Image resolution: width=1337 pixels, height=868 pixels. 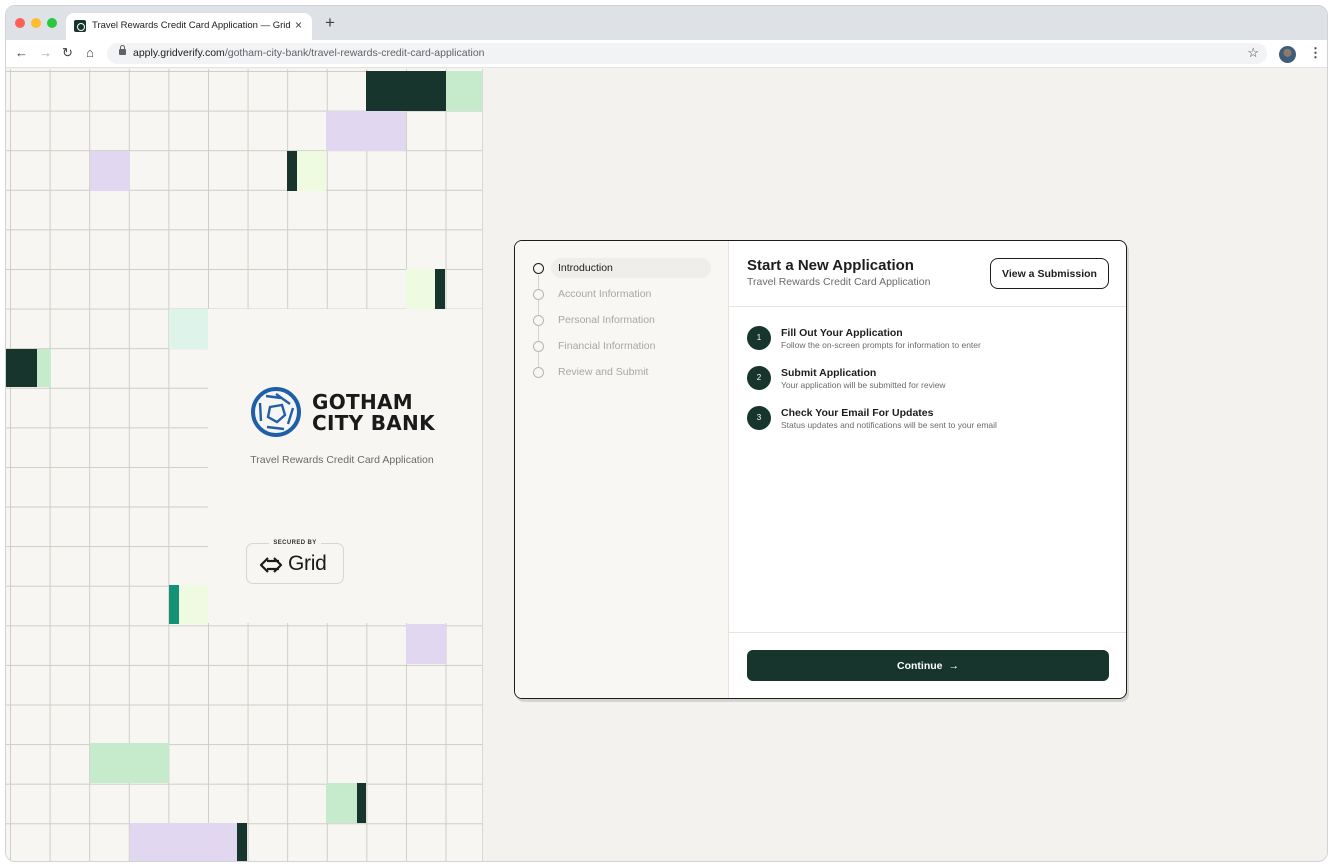 What do you see at coordinates (122, 50) in the screenshot?
I see `lock-icon` at bounding box center [122, 50].